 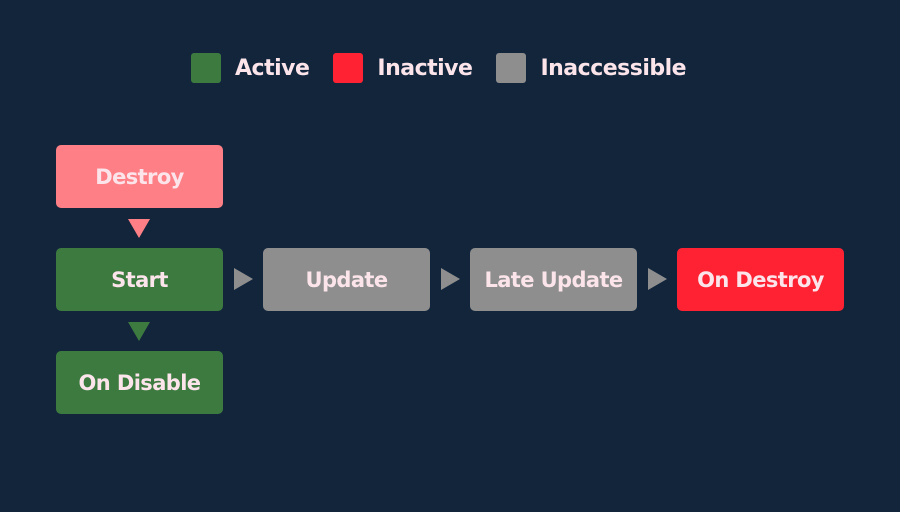 What do you see at coordinates (139, 176) in the screenshot?
I see `node-destroy: Destroy` at bounding box center [139, 176].